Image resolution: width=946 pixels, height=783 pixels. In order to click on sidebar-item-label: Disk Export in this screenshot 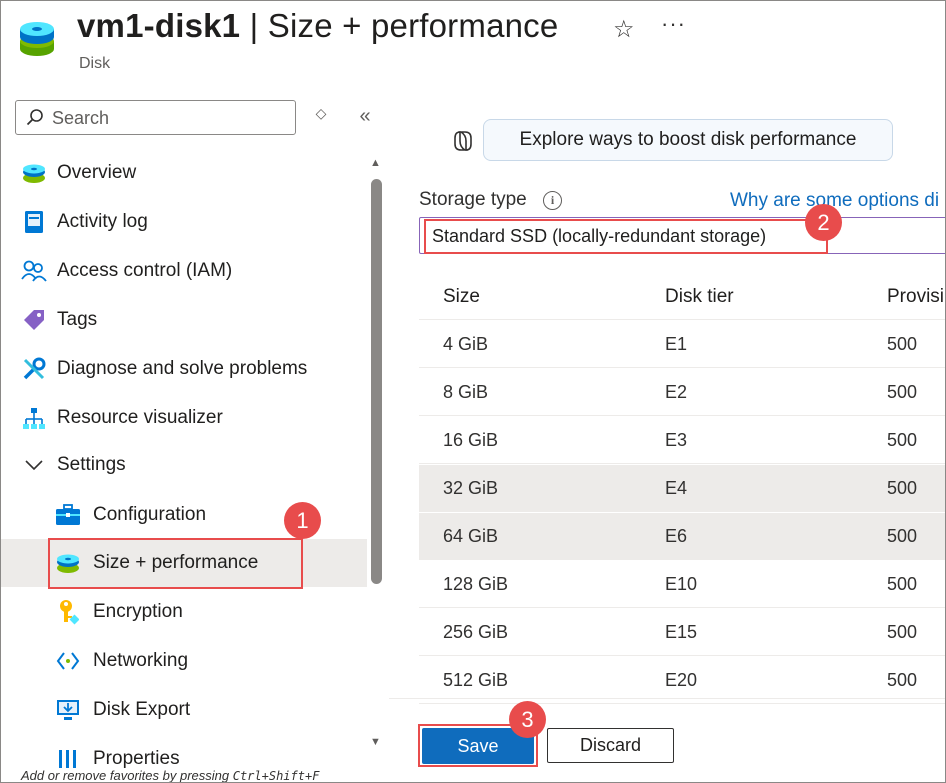, I will do `click(142, 709)`.